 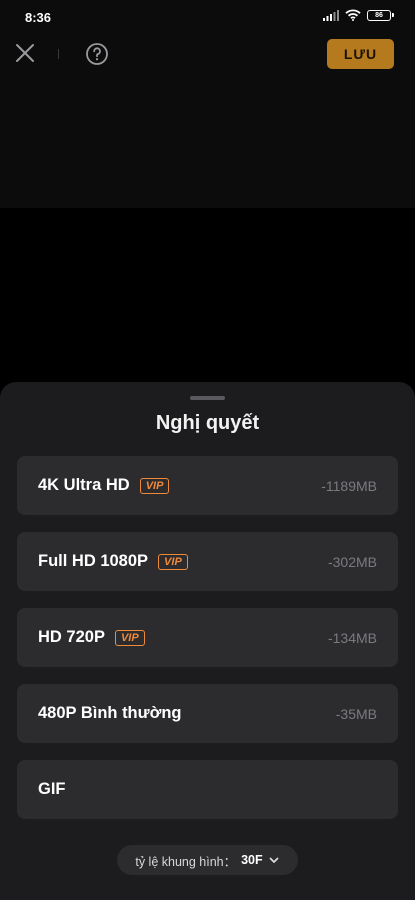 I want to click on signal-icon, so click(x=331, y=15).